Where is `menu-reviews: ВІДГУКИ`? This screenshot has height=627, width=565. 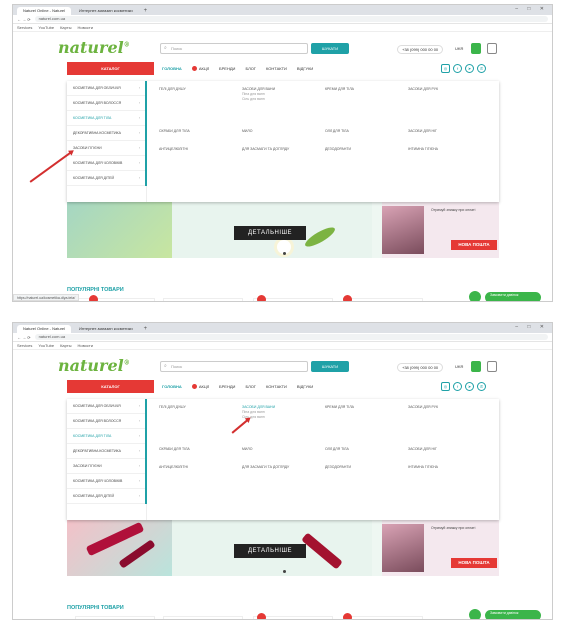
menu-reviews: ВІДГУКИ is located at coordinates (305, 386).